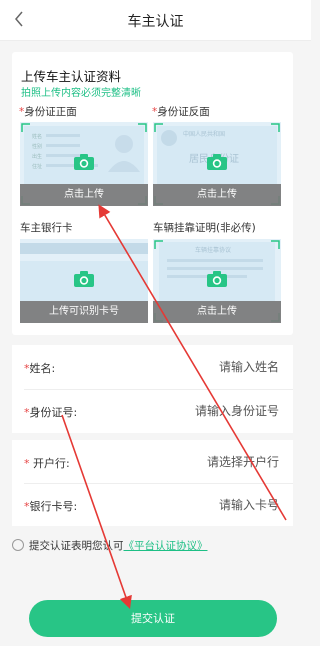 This screenshot has width=320, height=646. I want to click on agreement-link: 《平台认证协议》, so click(166, 546).